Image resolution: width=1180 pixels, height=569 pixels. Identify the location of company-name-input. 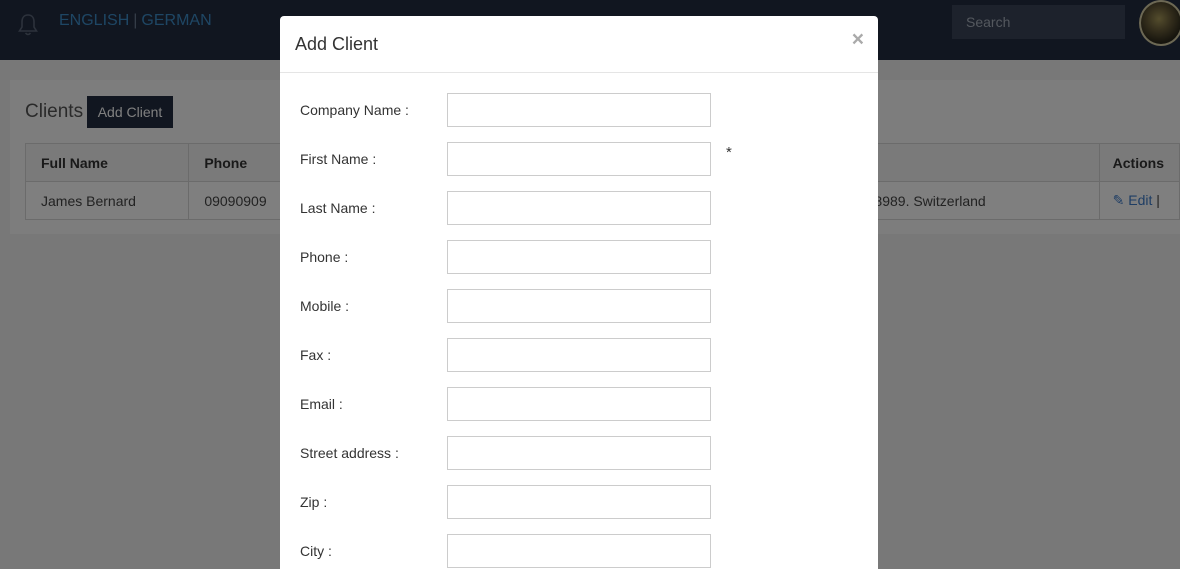
(579, 110).